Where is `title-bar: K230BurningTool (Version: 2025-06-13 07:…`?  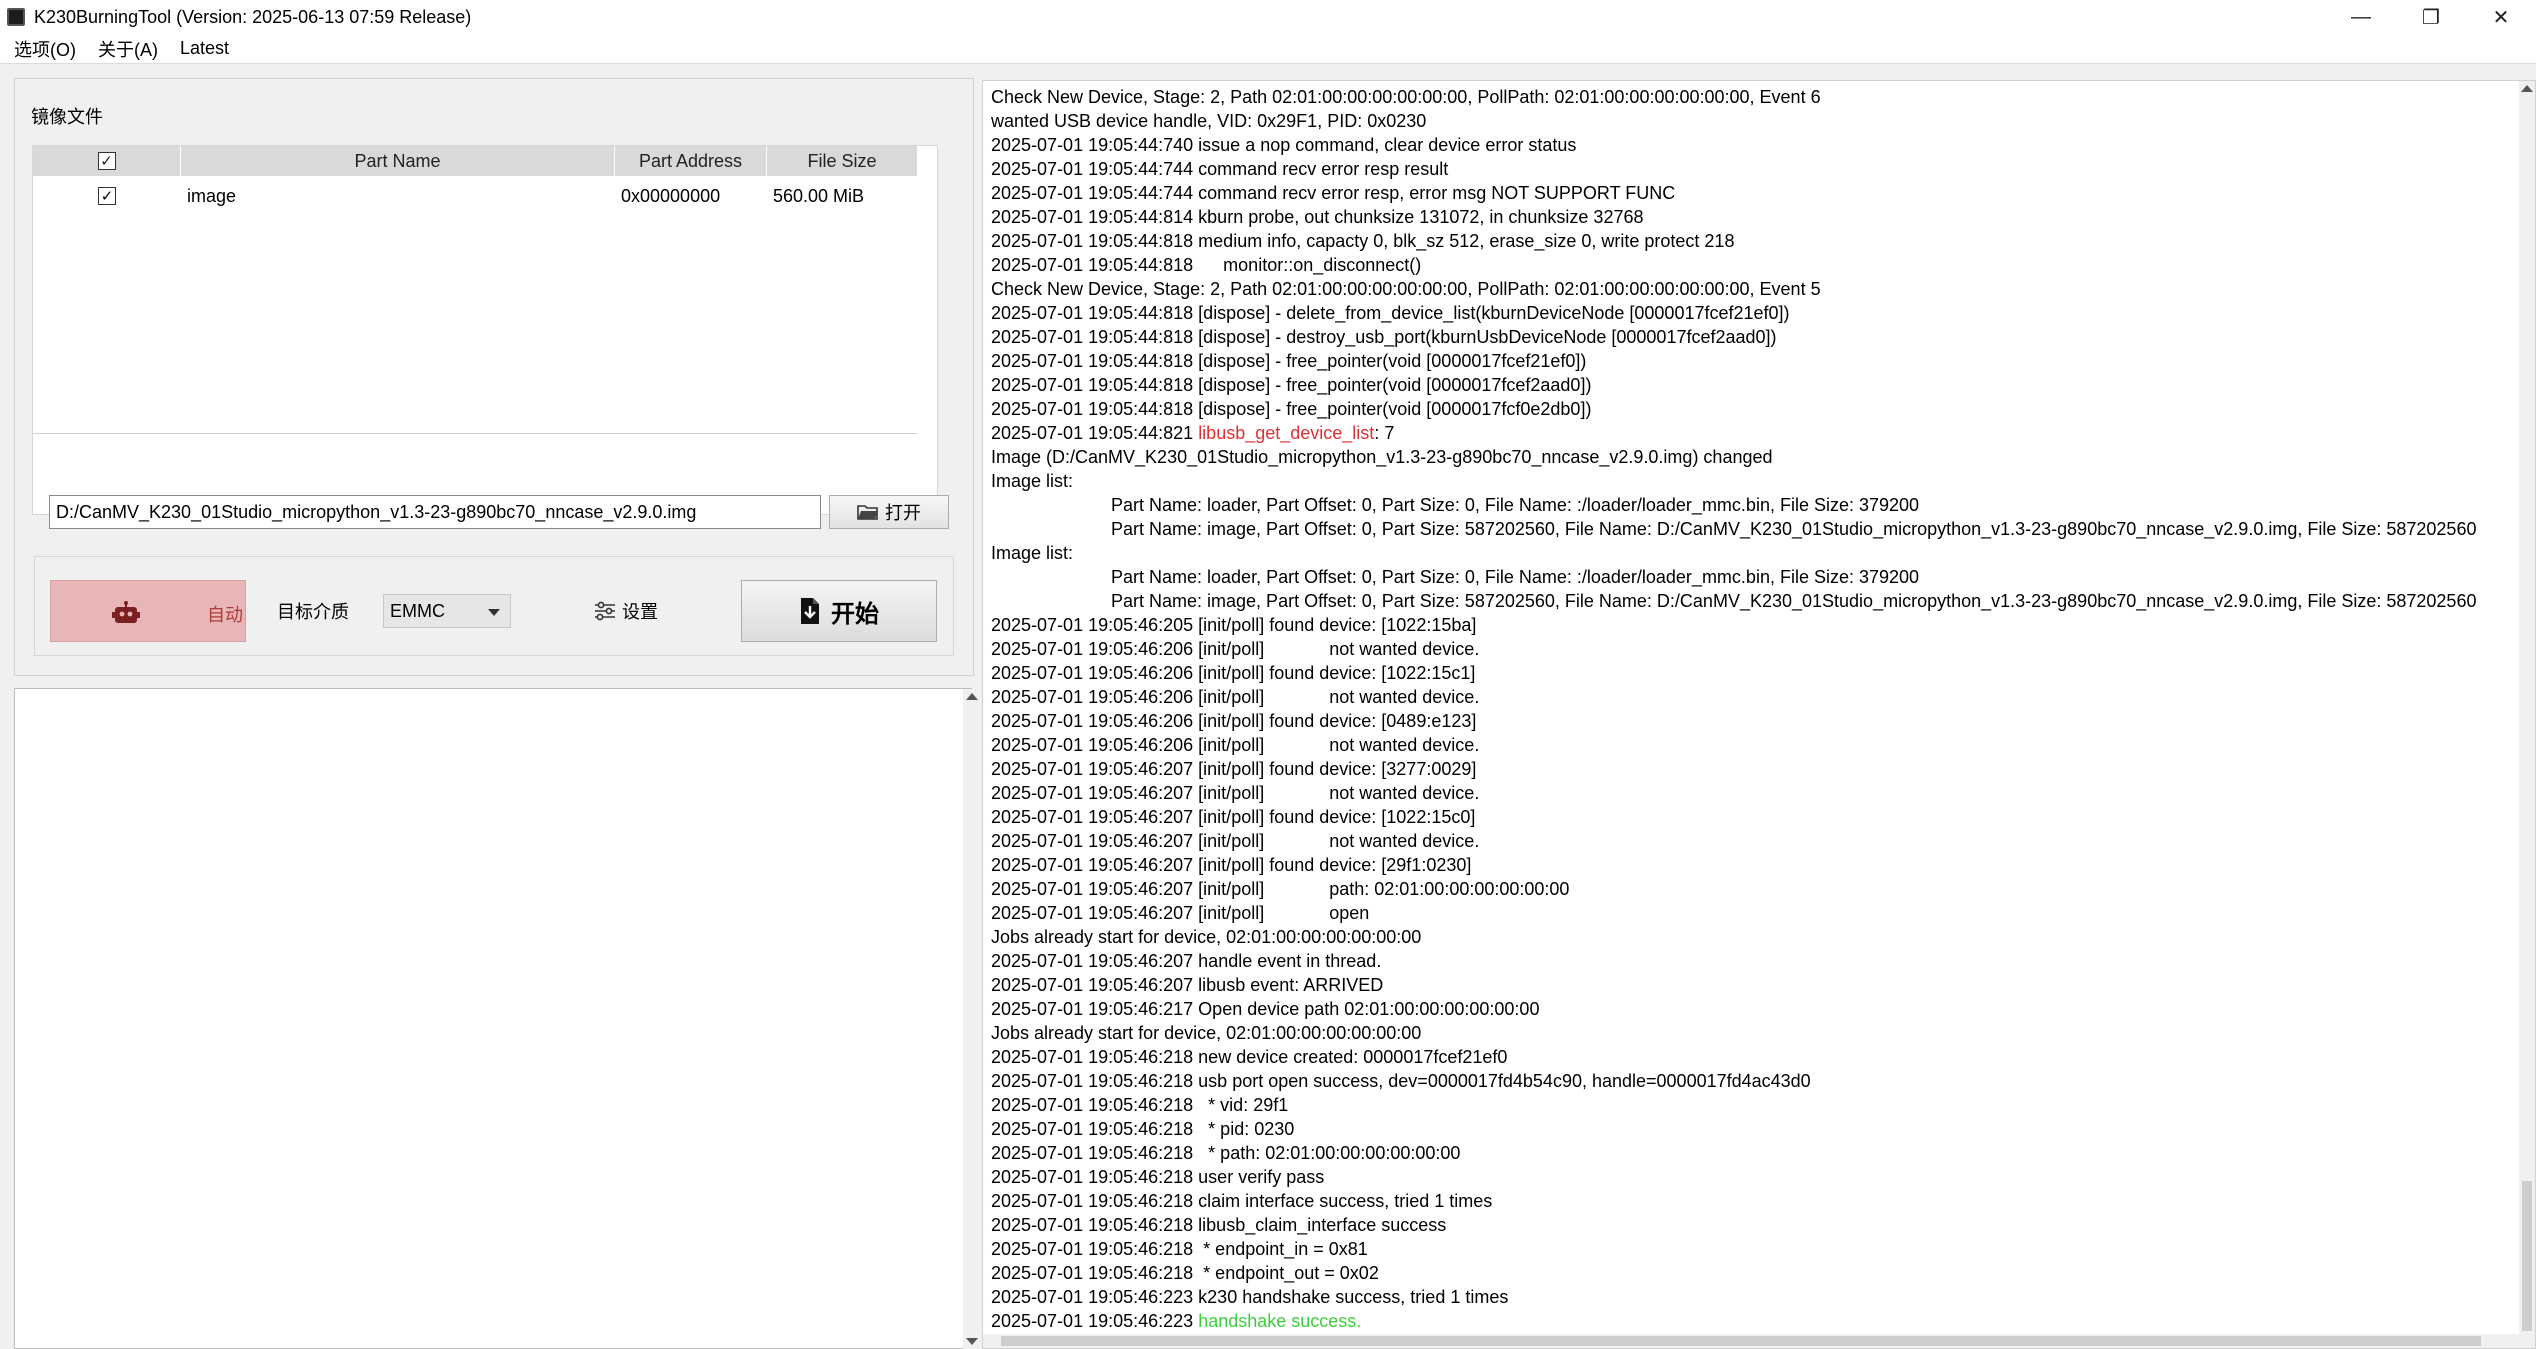
title-bar: K230BurningTool (Version: 2025-06-13 07:… is located at coordinates (1268, 17).